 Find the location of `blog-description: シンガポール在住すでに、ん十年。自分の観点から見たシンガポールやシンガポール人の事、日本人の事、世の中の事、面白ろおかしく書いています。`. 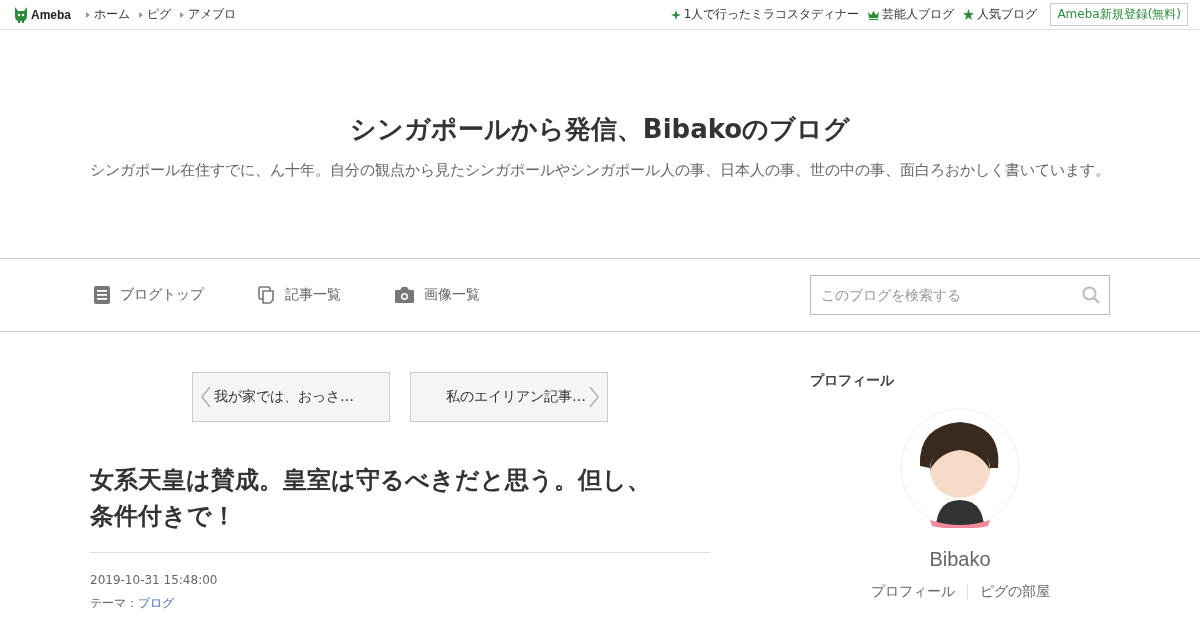

blog-description: シンガポール在住すでに、ん十年。自分の観点から見たシンガポールやシンガポール人の事、日本人の事、世の中の事、面白ろおかしく書いています。 is located at coordinates (600, 170).